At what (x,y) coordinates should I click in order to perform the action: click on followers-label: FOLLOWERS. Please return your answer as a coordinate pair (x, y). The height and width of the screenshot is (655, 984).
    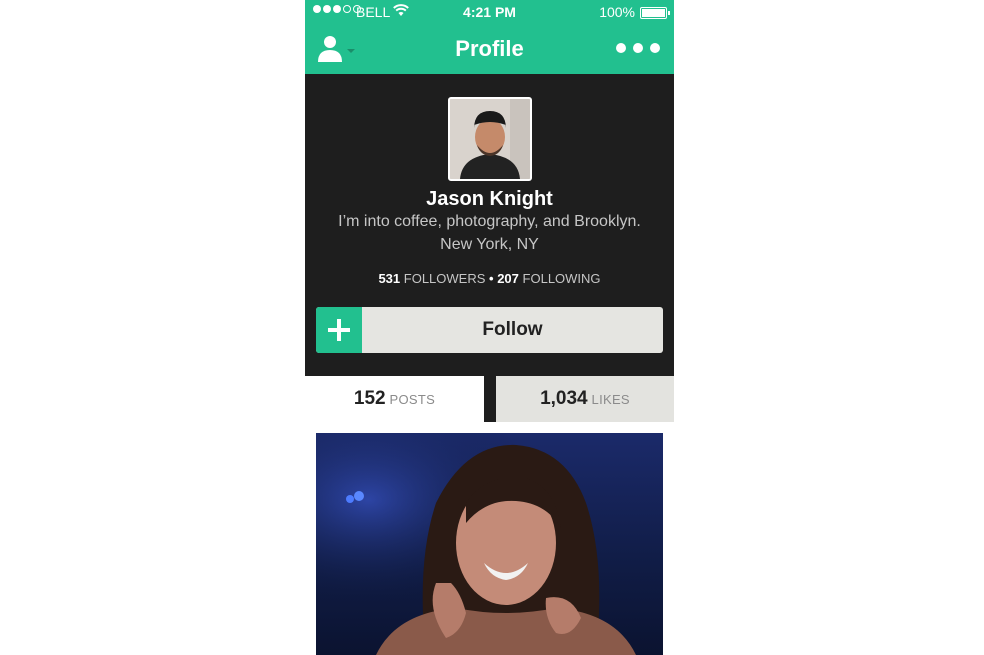
    Looking at the image, I should click on (445, 278).